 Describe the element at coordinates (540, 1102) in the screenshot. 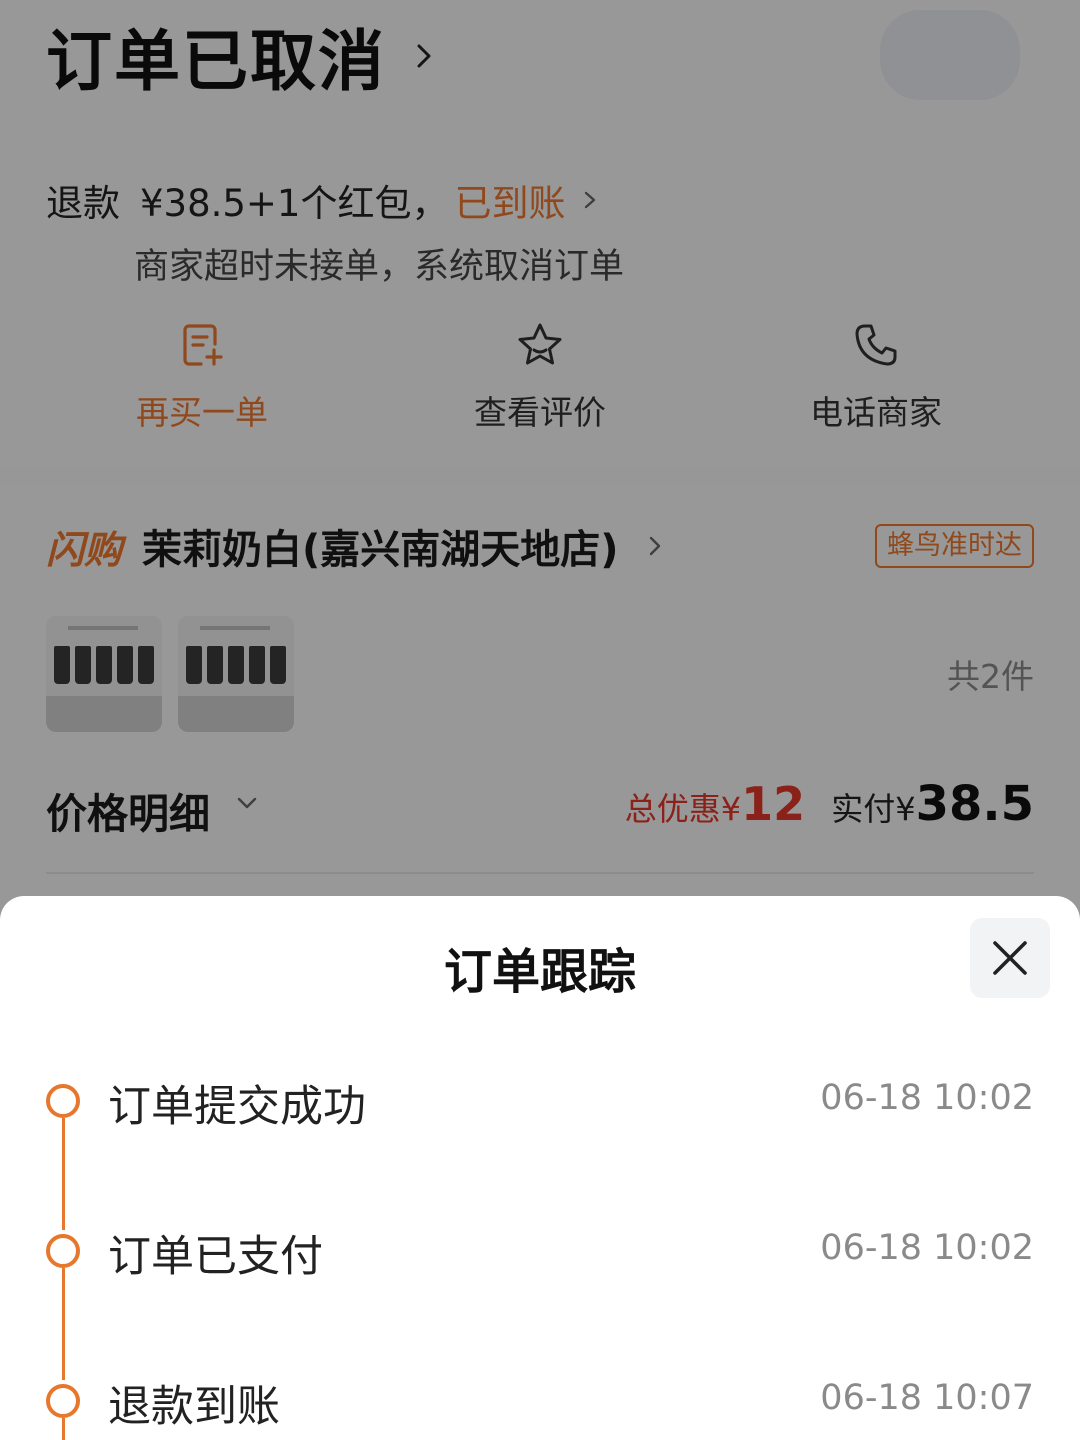

I see `timeline-item: 订单提交成功 06-18 10:02` at that location.